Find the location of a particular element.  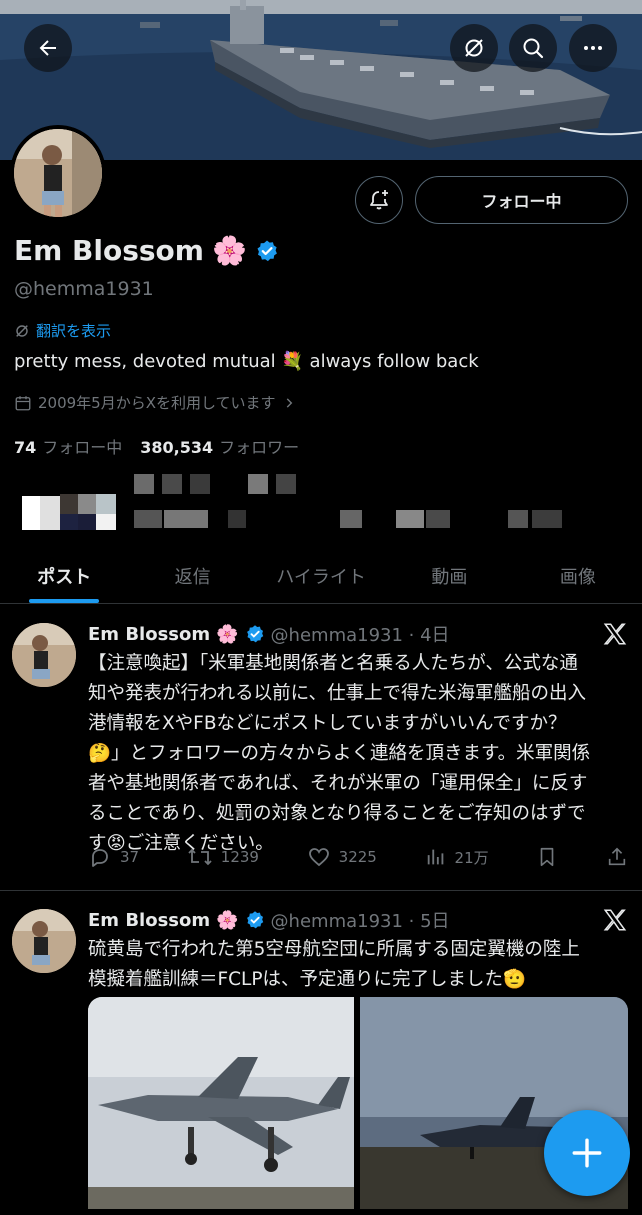

profile-avatar is located at coordinates (58, 173).